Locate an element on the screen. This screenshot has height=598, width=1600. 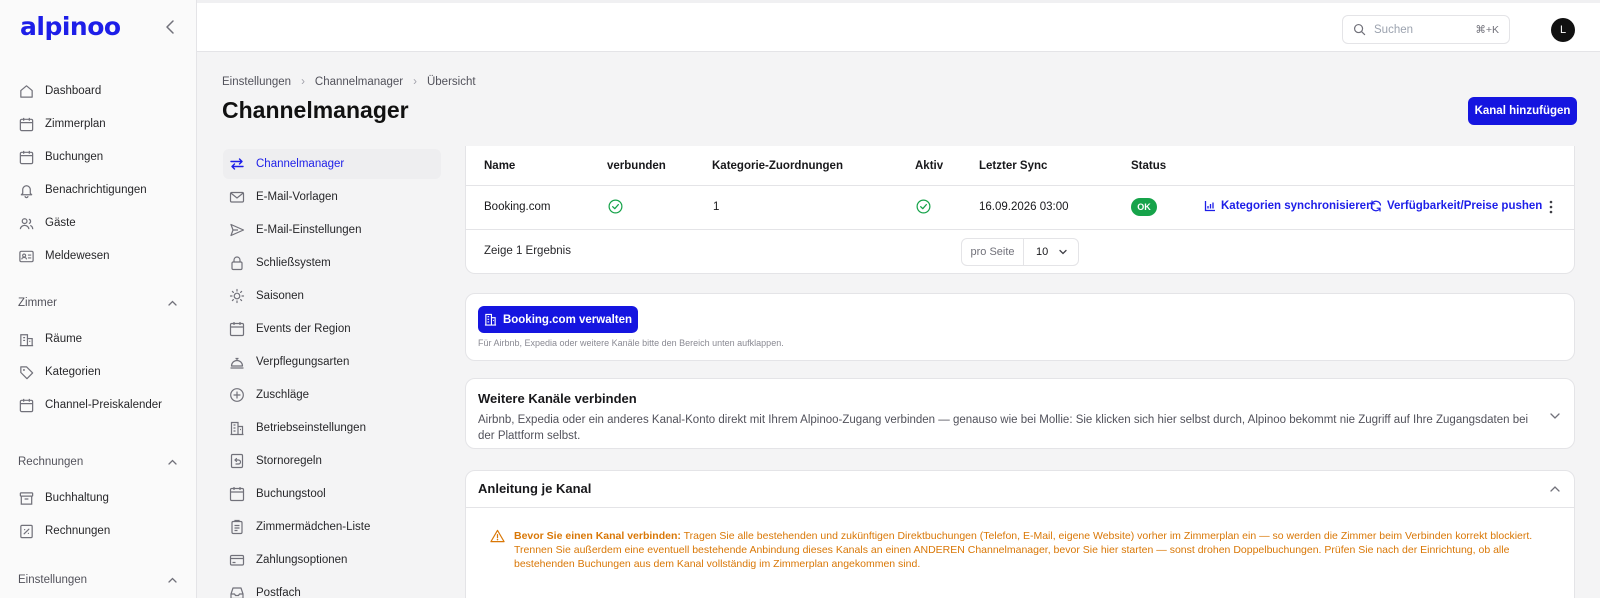
section-title: Zimmer is located at coordinates (37, 303).